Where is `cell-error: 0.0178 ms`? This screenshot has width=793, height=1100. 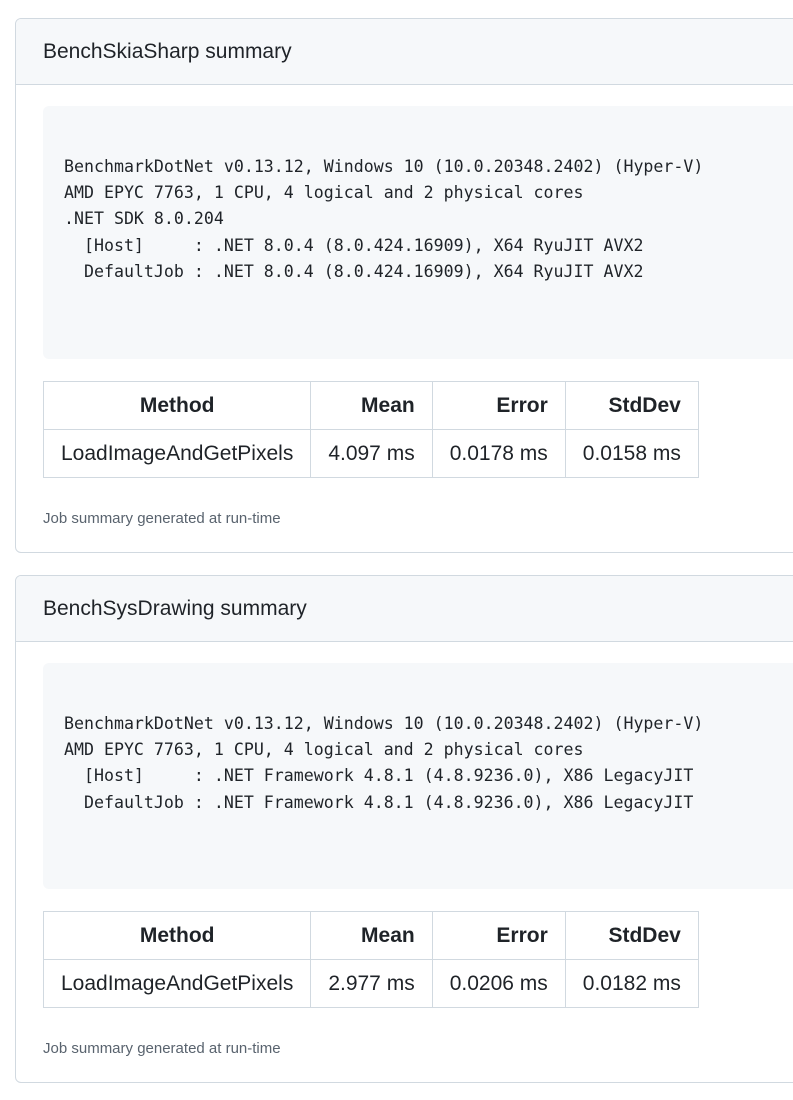 cell-error: 0.0178 ms is located at coordinates (498, 453).